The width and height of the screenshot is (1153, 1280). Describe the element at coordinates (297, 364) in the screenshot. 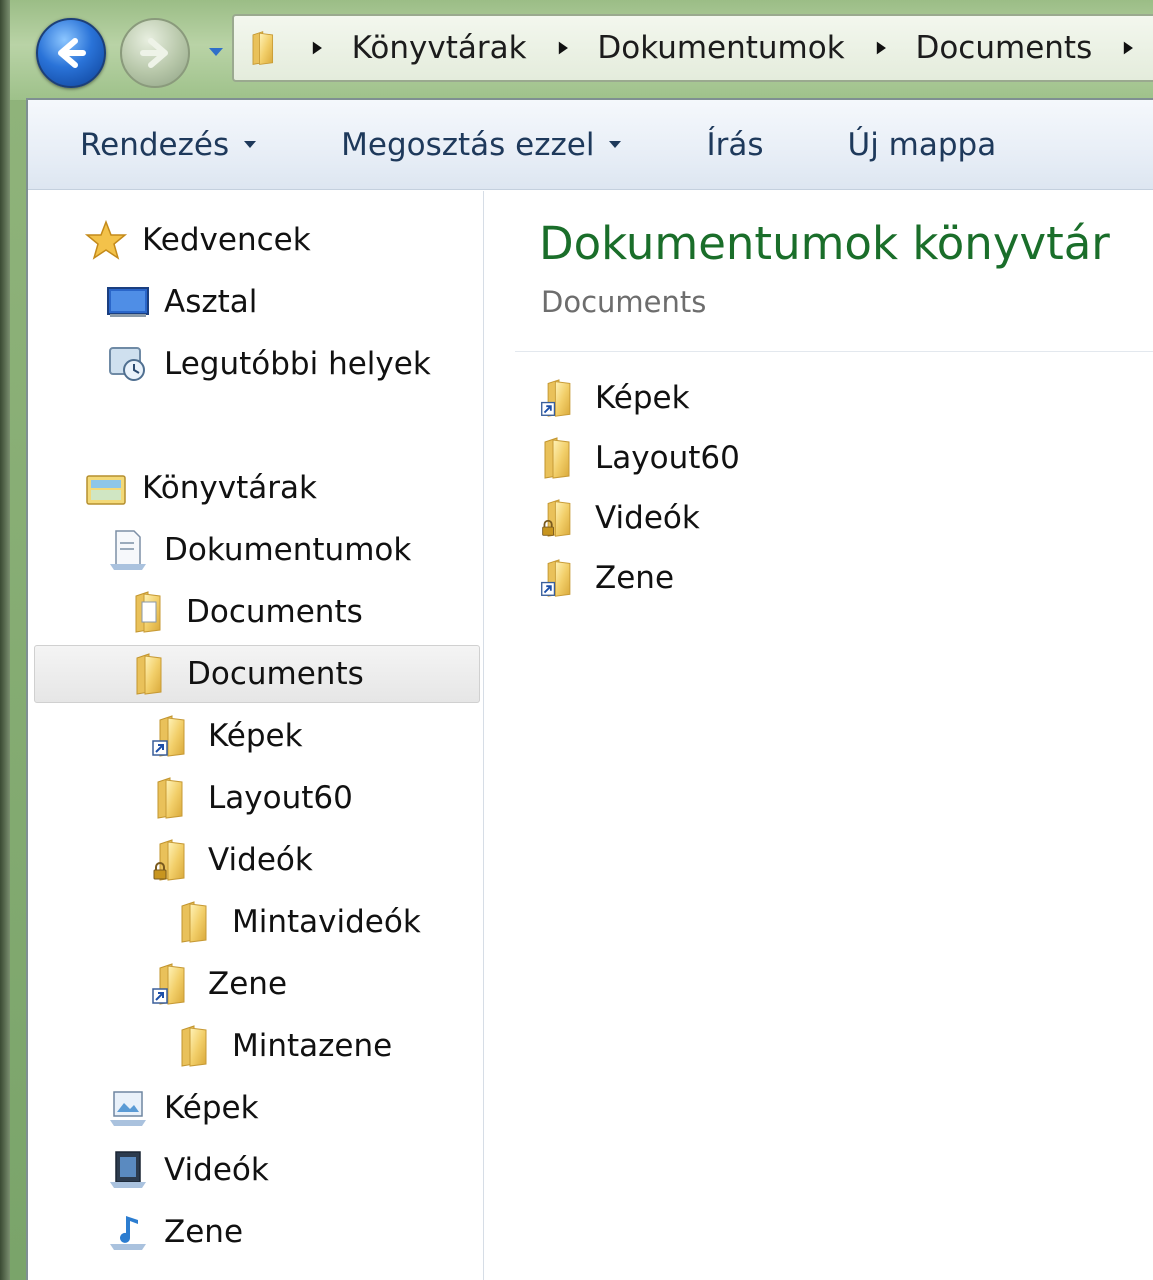

I see `nav-label: Legutóbbi helyek` at that location.